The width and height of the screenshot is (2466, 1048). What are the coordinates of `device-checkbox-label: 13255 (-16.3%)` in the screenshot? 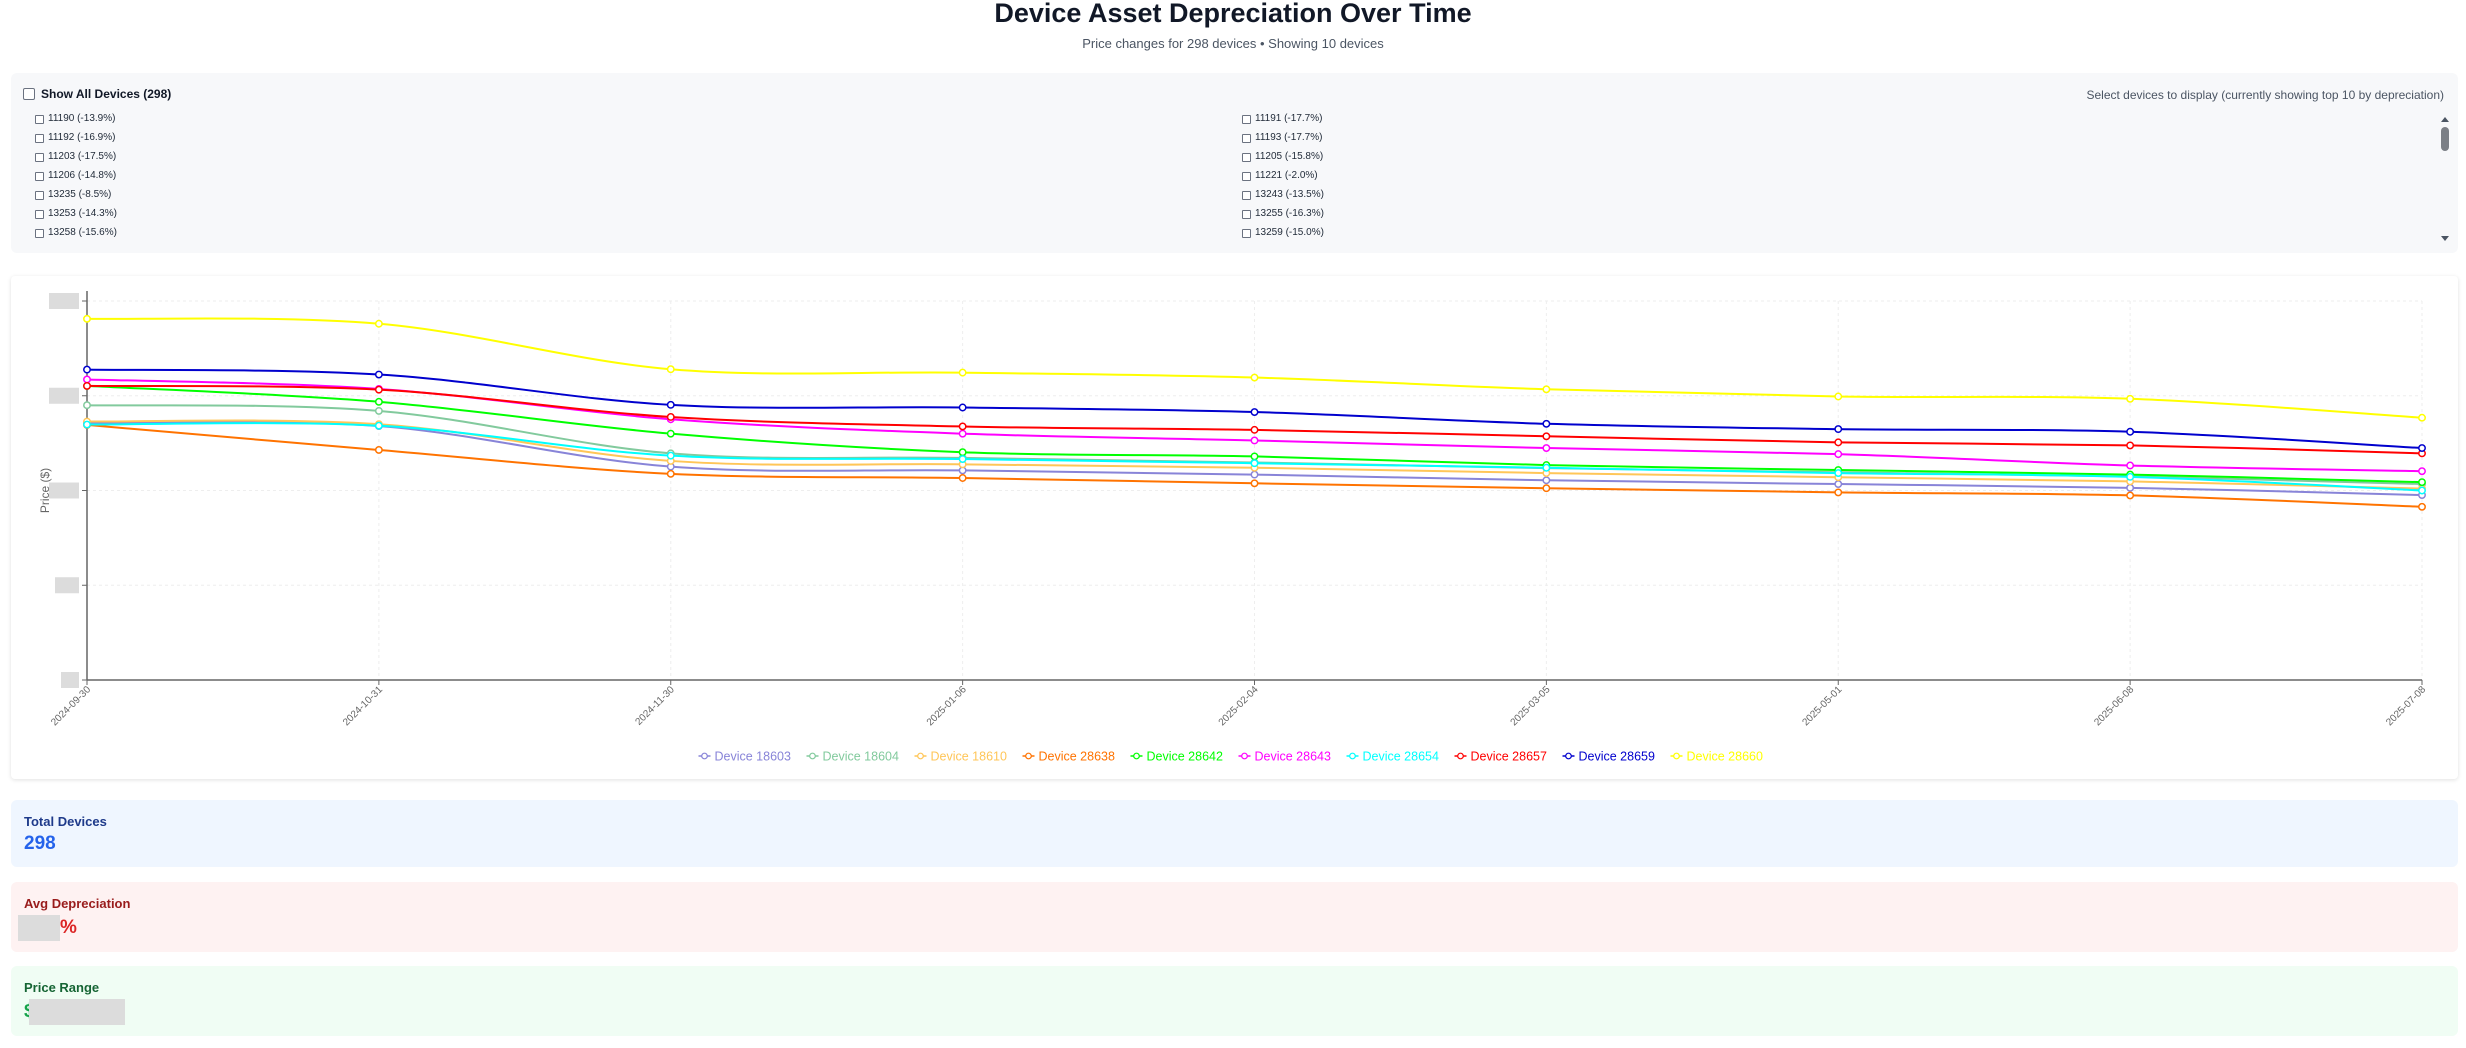 It's located at (1289, 213).